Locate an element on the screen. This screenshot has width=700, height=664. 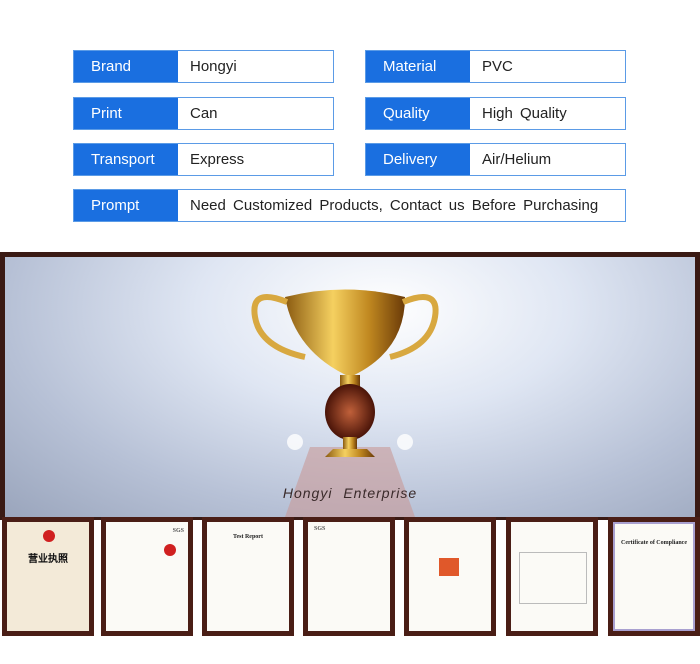
spec-material: Material PVC is located at coordinates (495, 66).